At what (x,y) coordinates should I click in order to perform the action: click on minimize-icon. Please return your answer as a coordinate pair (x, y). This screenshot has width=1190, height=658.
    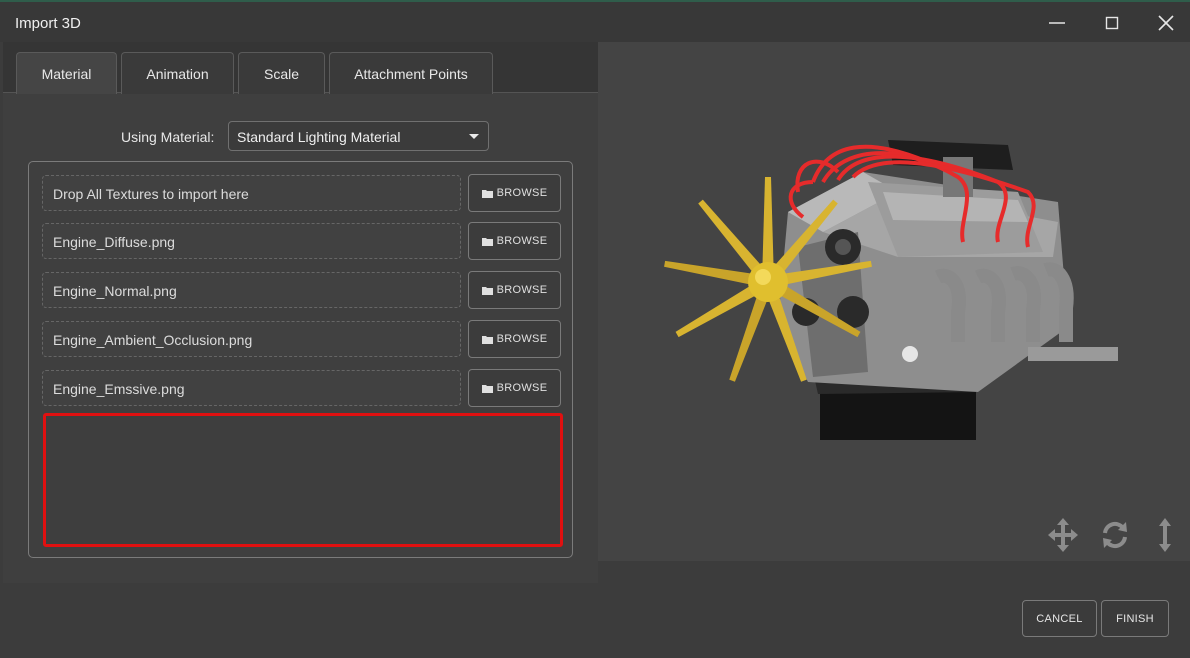
    Looking at the image, I should click on (1057, 23).